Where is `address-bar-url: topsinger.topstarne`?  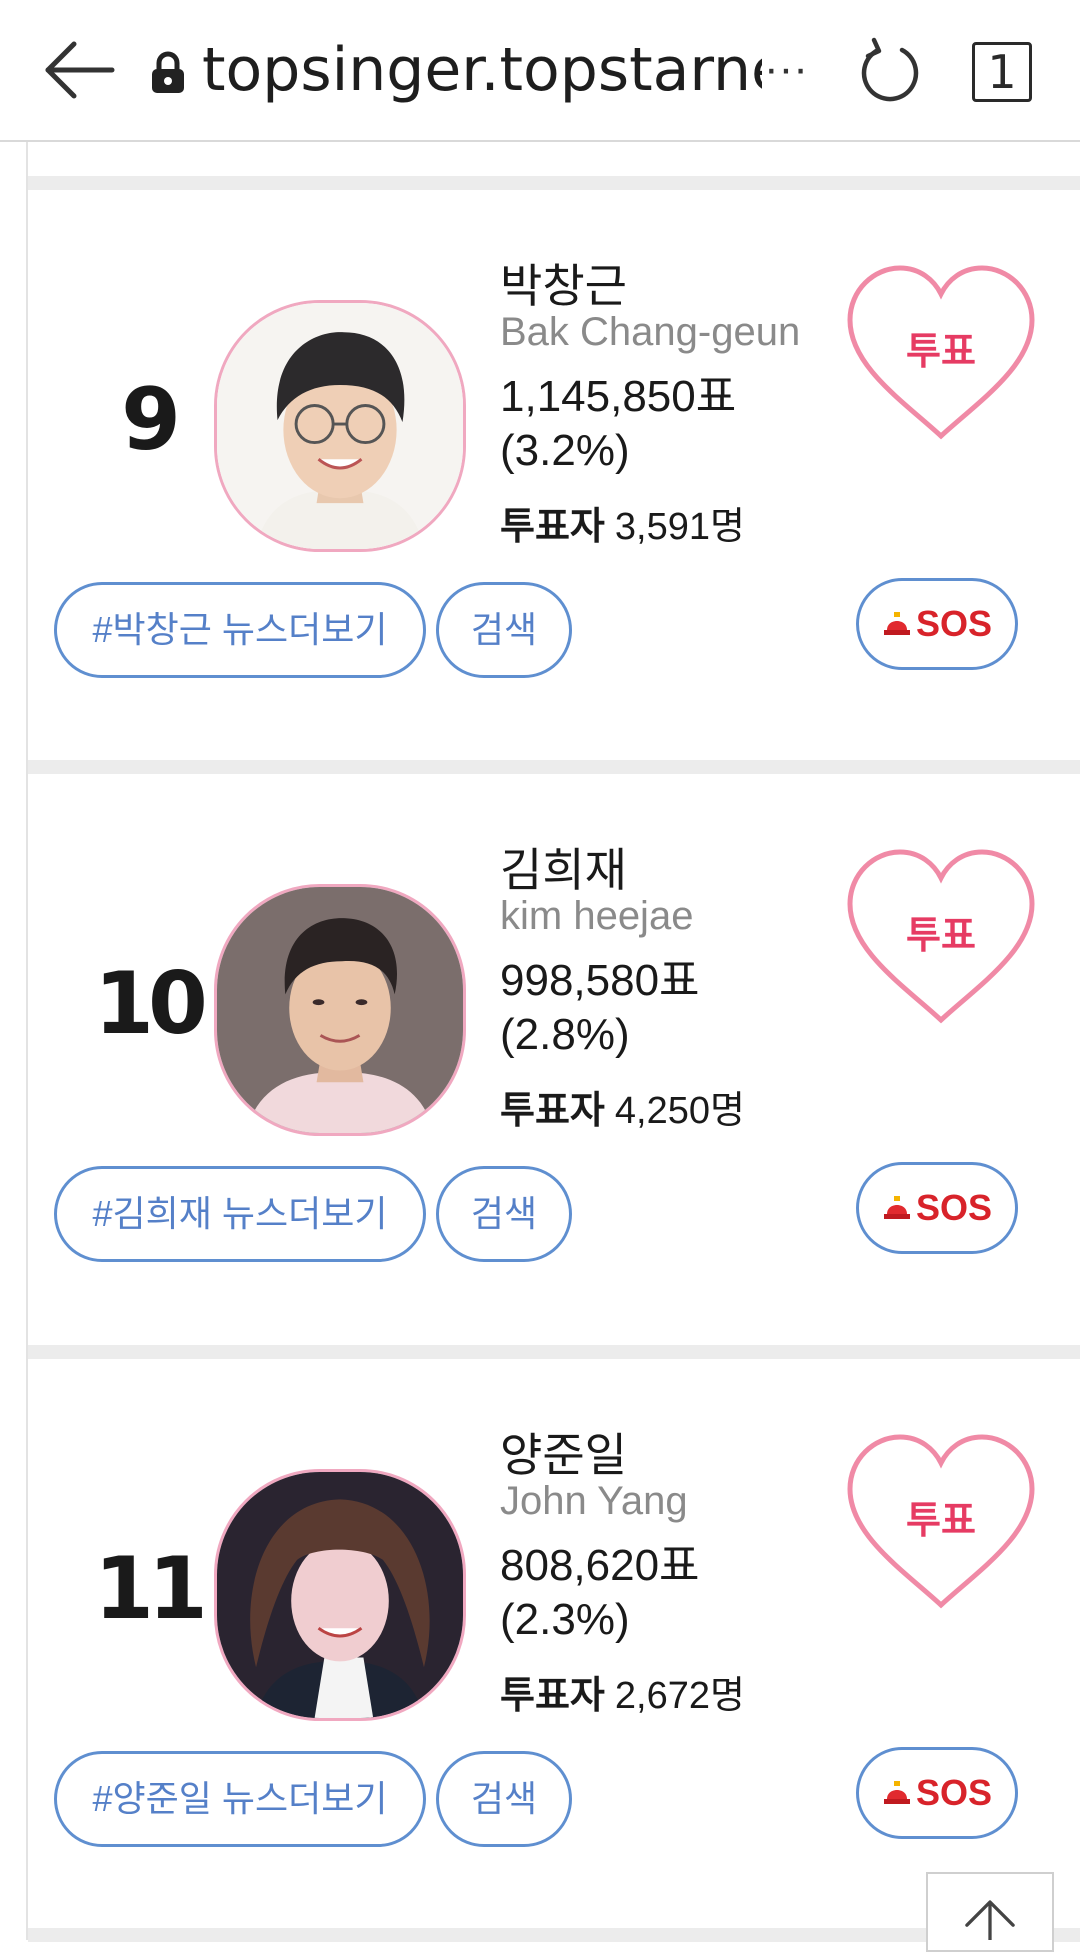 address-bar-url: topsinger.topstarne is located at coordinates (482, 70).